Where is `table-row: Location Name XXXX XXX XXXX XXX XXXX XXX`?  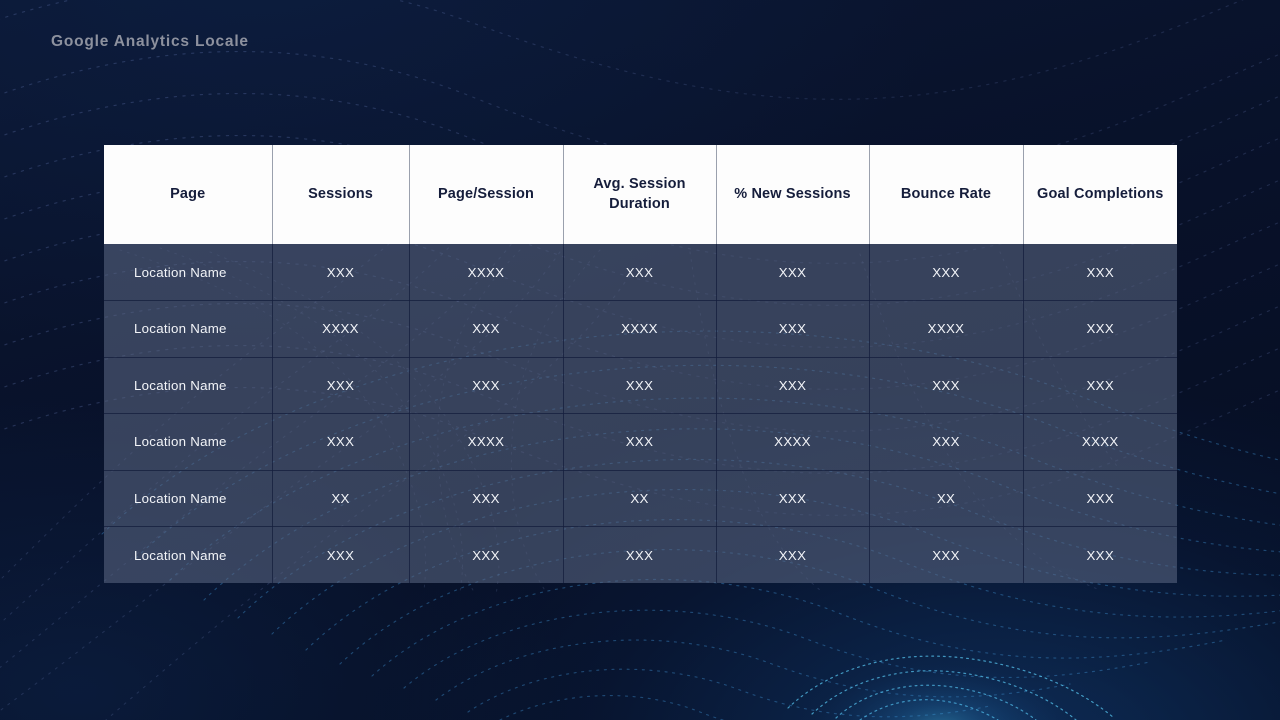
table-row: Location Name XXXX XXX XXXX XXX XXXX XXX is located at coordinates (640, 329).